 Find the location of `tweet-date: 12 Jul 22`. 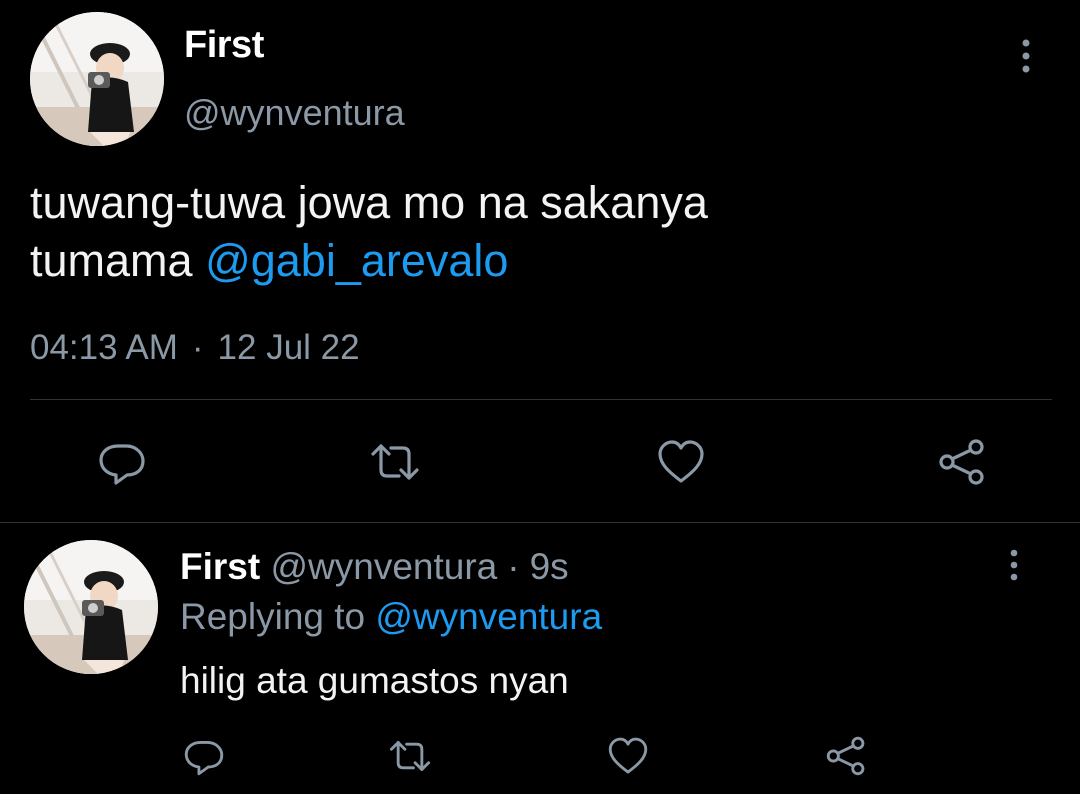

tweet-date: 12 Jul 22 is located at coordinates (288, 347).